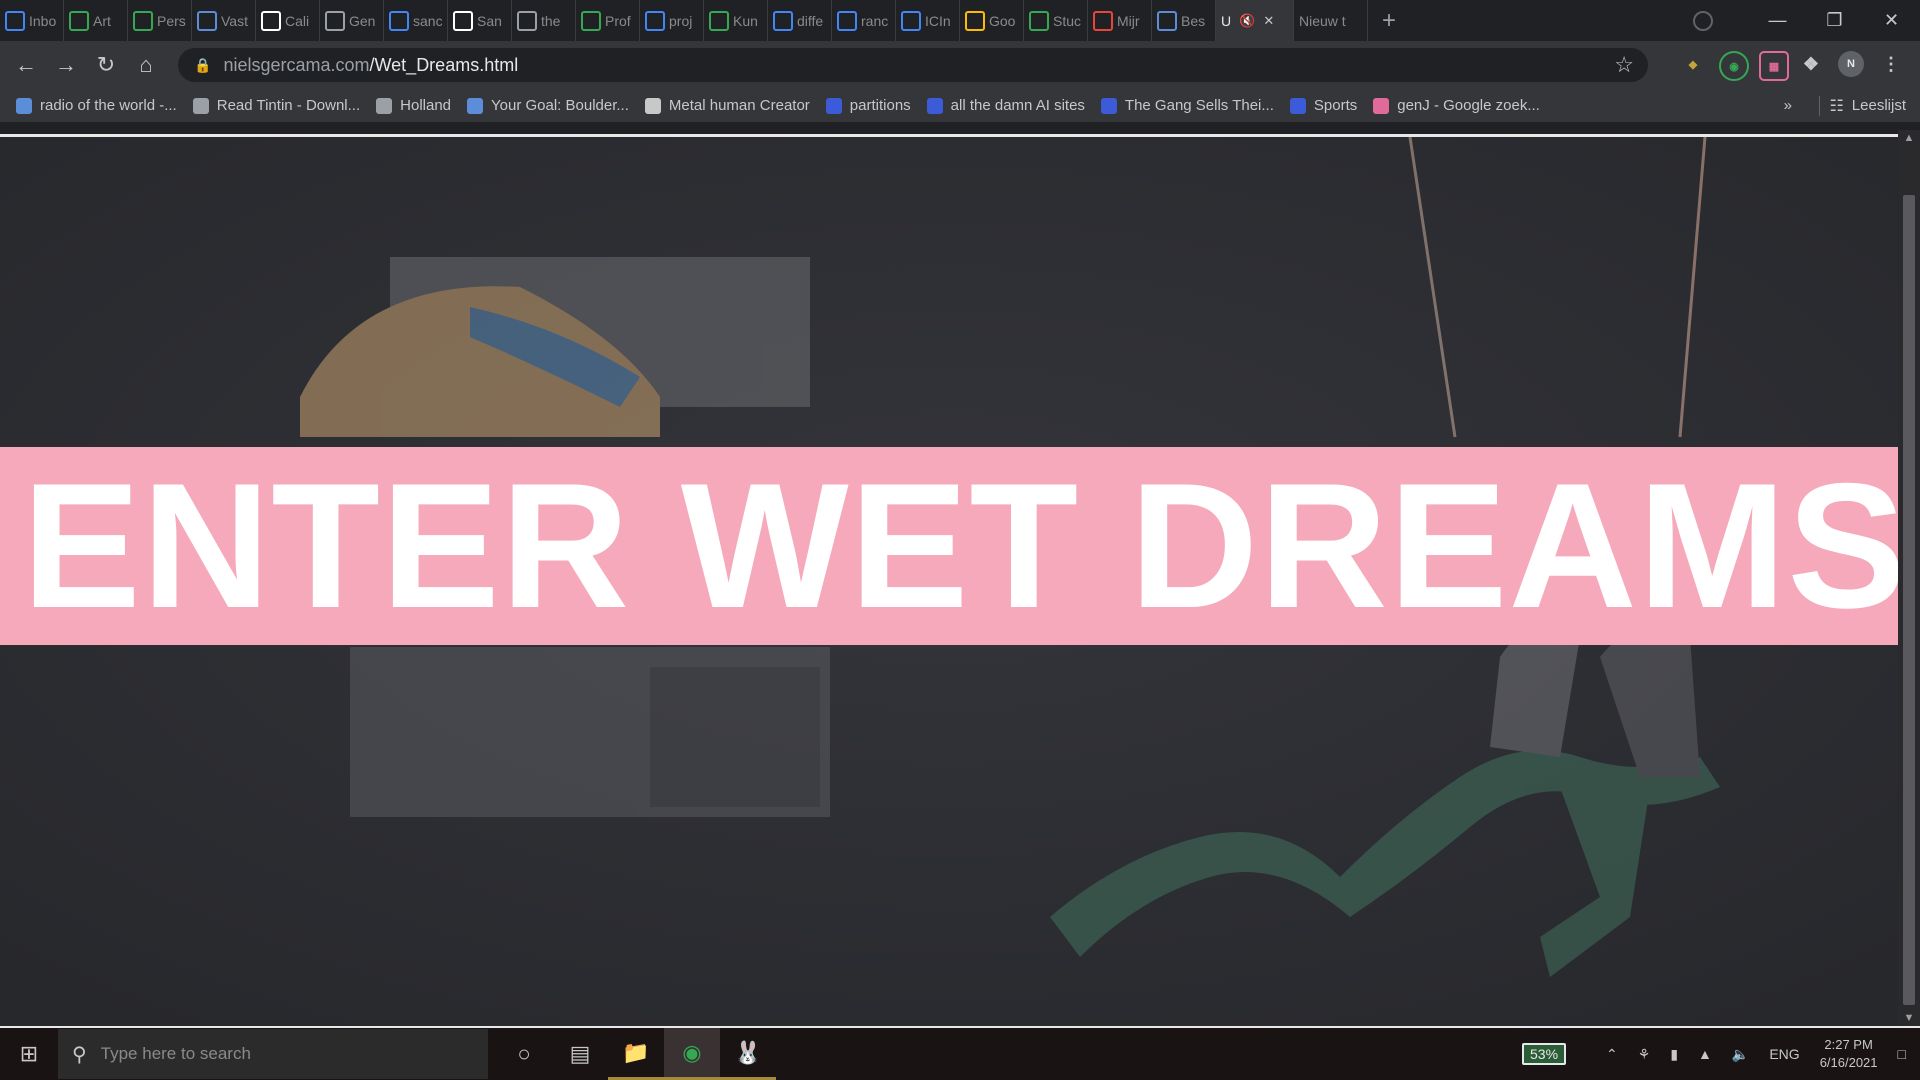 This screenshot has height=1080, width=1920. I want to click on taskbar-search-box: ⚲ Type here to search, so click(273, 1054).